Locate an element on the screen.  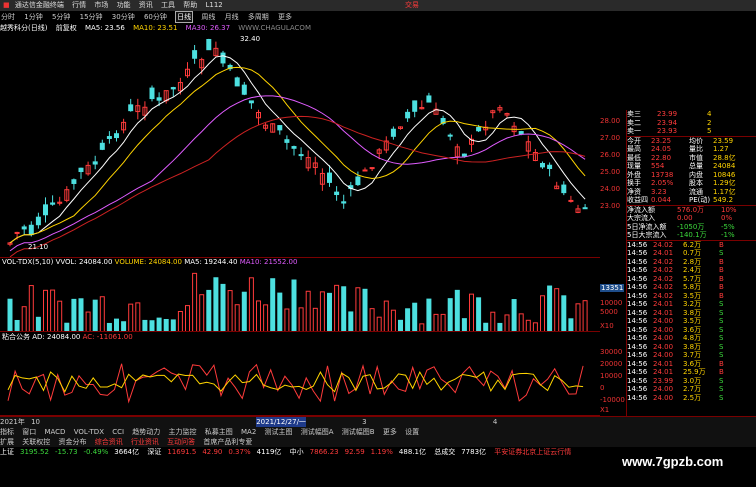
stat-label: 总量 is located at coordinates (696, 166).